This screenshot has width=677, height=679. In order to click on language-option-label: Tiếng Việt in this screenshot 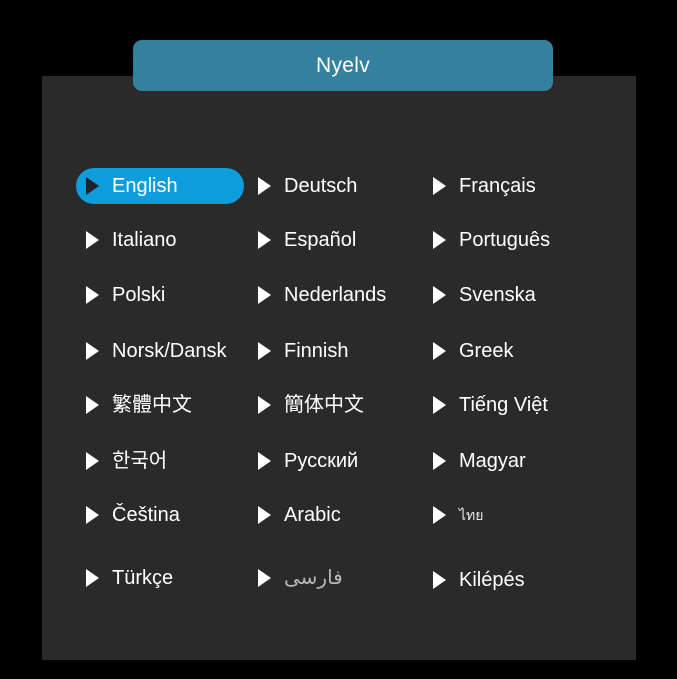, I will do `click(503, 405)`.